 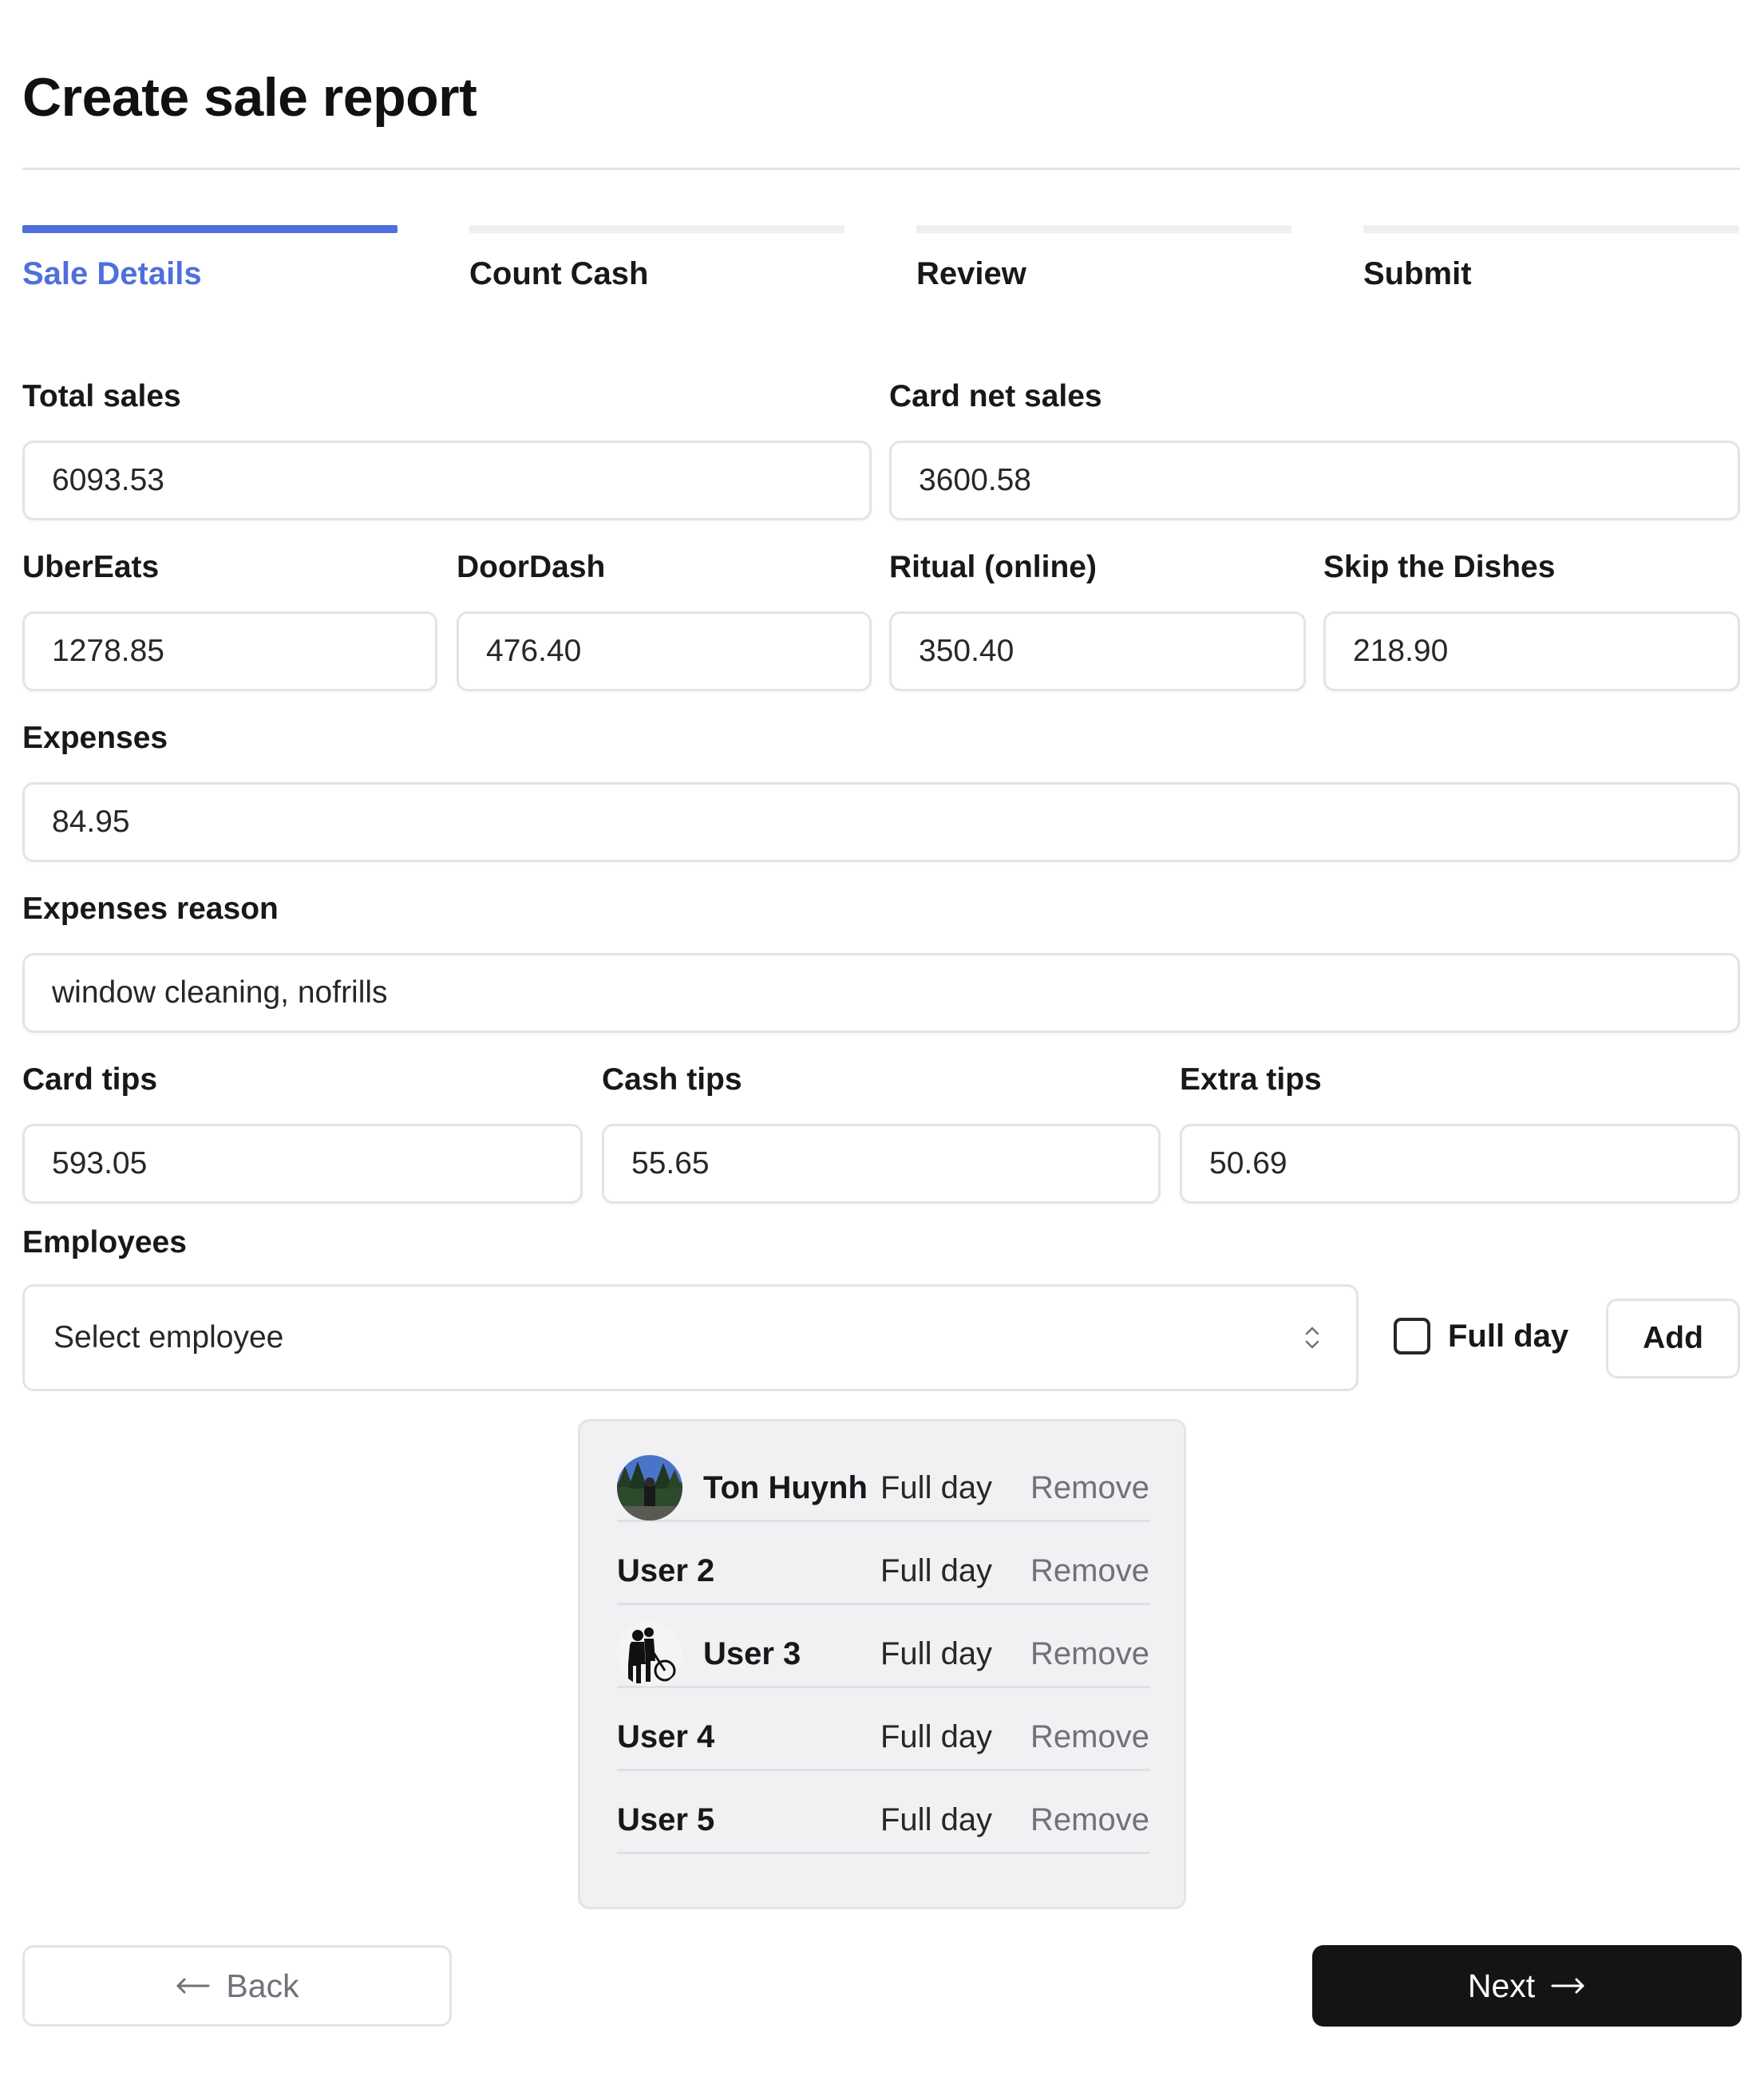 What do you see at coordinates (666, 1819) in the screenshot?
I see `employee-name: User 5` at bounding box center [666, 1819].